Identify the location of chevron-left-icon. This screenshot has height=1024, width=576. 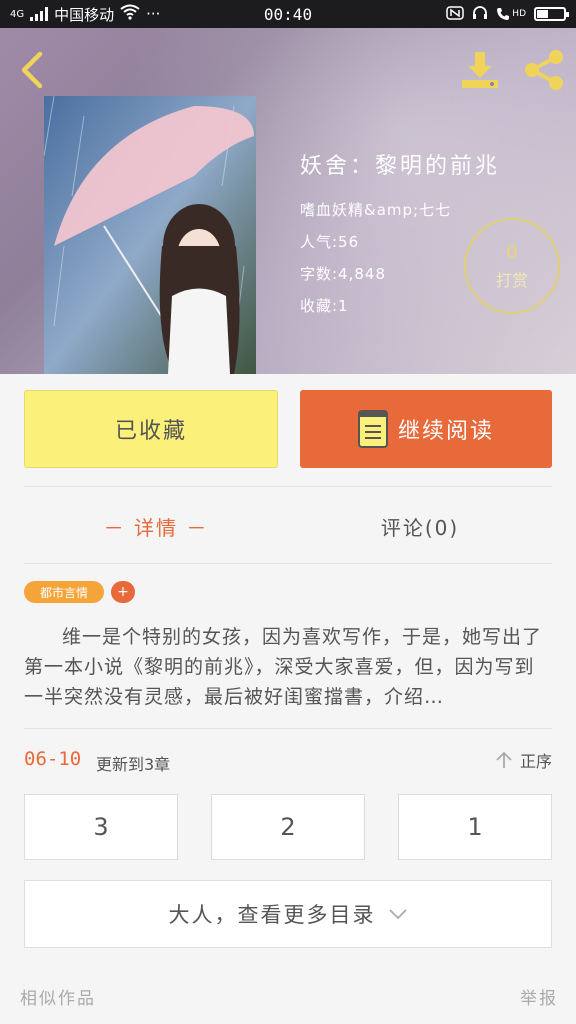
(32, 70).